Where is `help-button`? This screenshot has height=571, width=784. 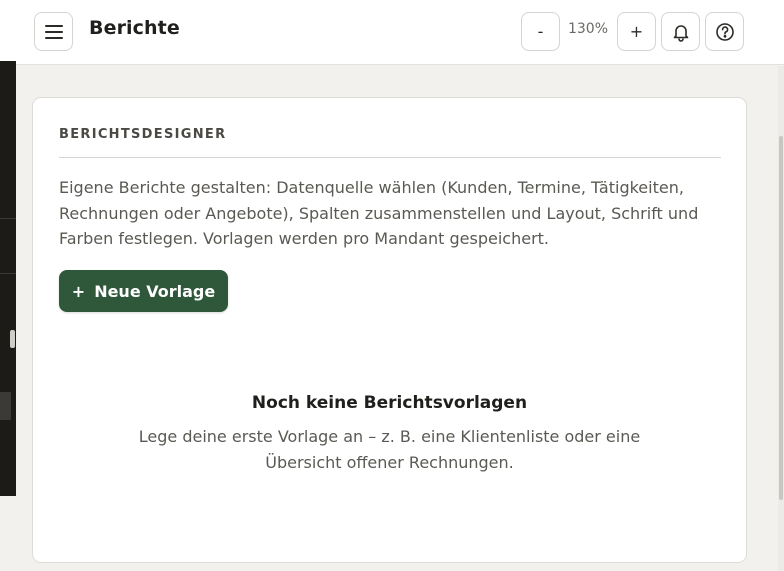 help-button is located at coordinates (724, 31).